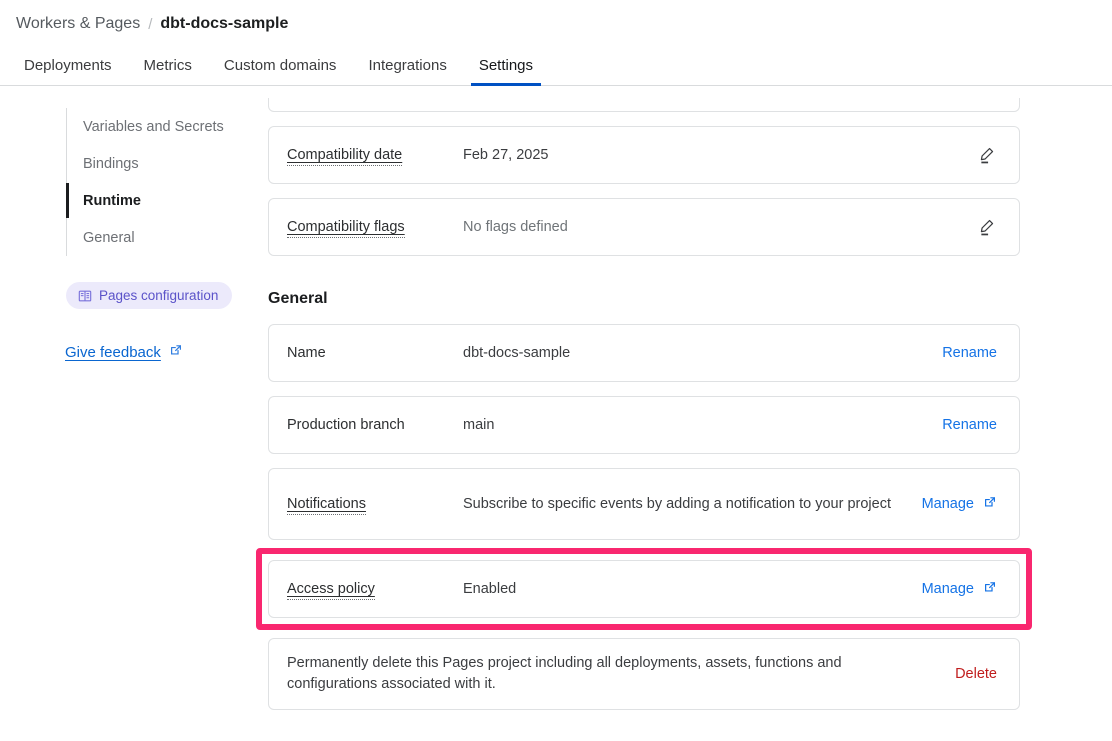 This screenshot has height=741, width=1112. What do you see at coordinates (490, 588) in the screenshot?
I see `access-policy-value: Enabled` at bounding box center [490, 588].